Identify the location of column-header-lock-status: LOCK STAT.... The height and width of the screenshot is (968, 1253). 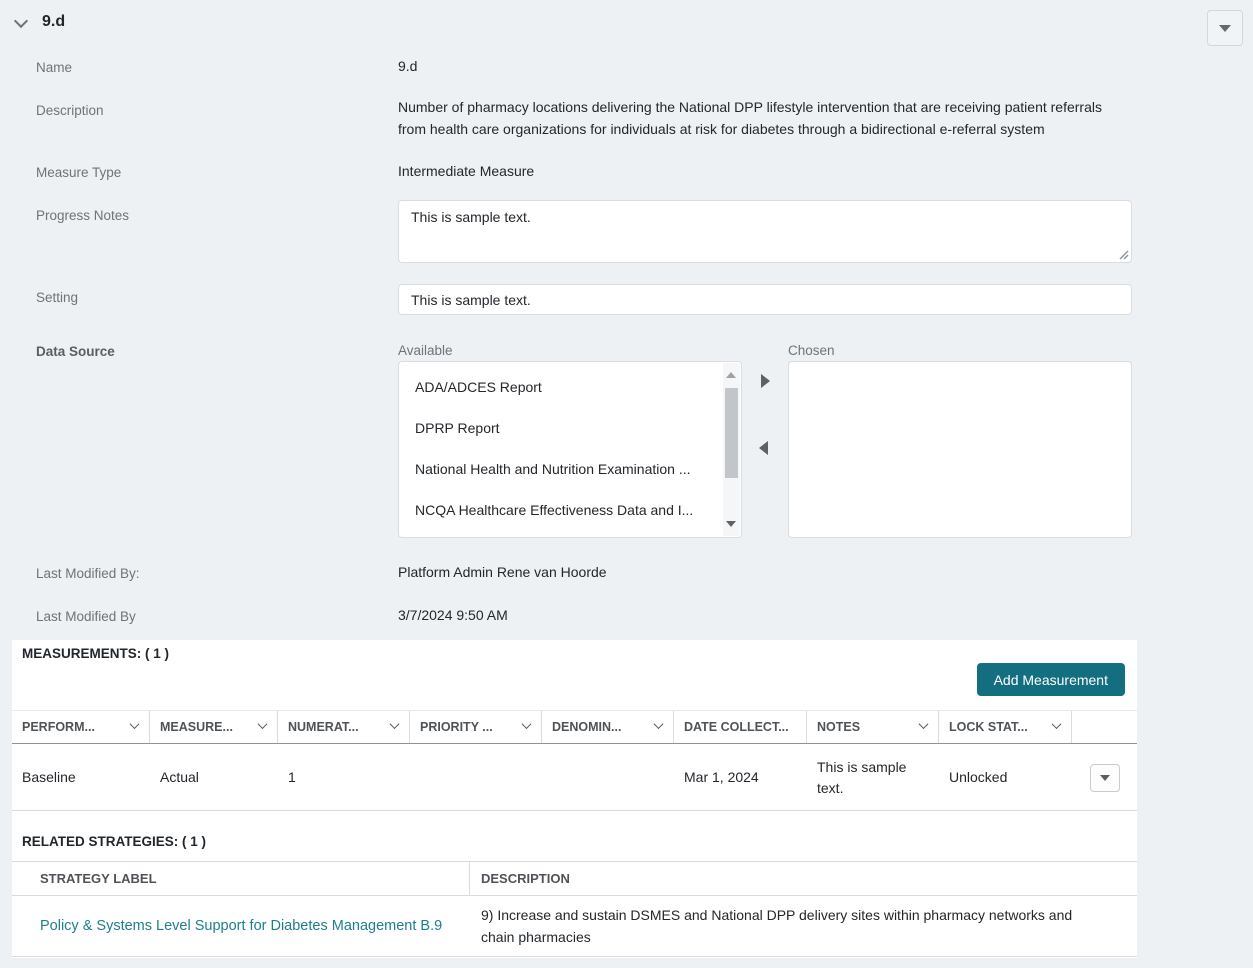
(1005, 727).